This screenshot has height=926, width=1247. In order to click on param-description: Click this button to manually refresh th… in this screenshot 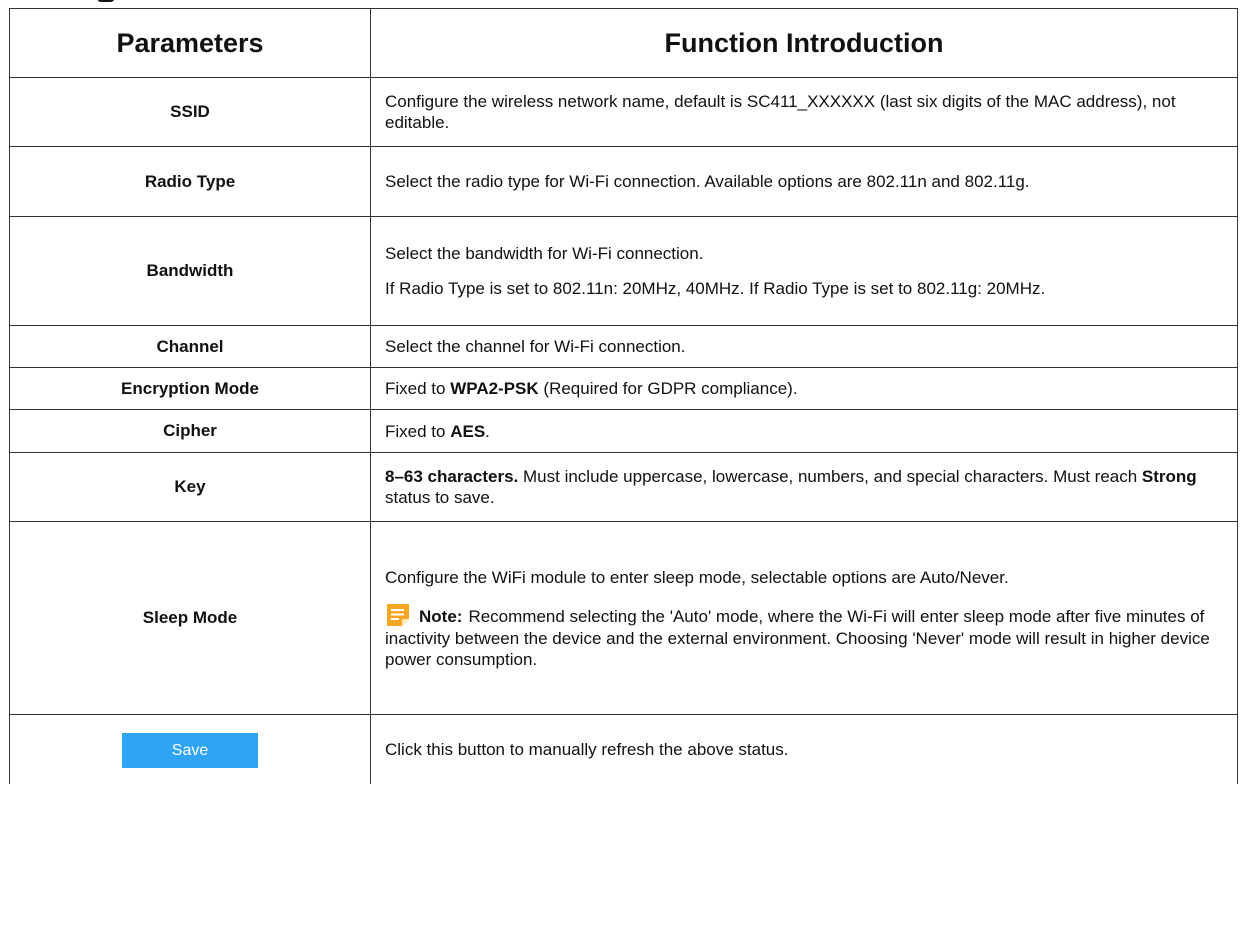, I will do `click(804, 749)`.